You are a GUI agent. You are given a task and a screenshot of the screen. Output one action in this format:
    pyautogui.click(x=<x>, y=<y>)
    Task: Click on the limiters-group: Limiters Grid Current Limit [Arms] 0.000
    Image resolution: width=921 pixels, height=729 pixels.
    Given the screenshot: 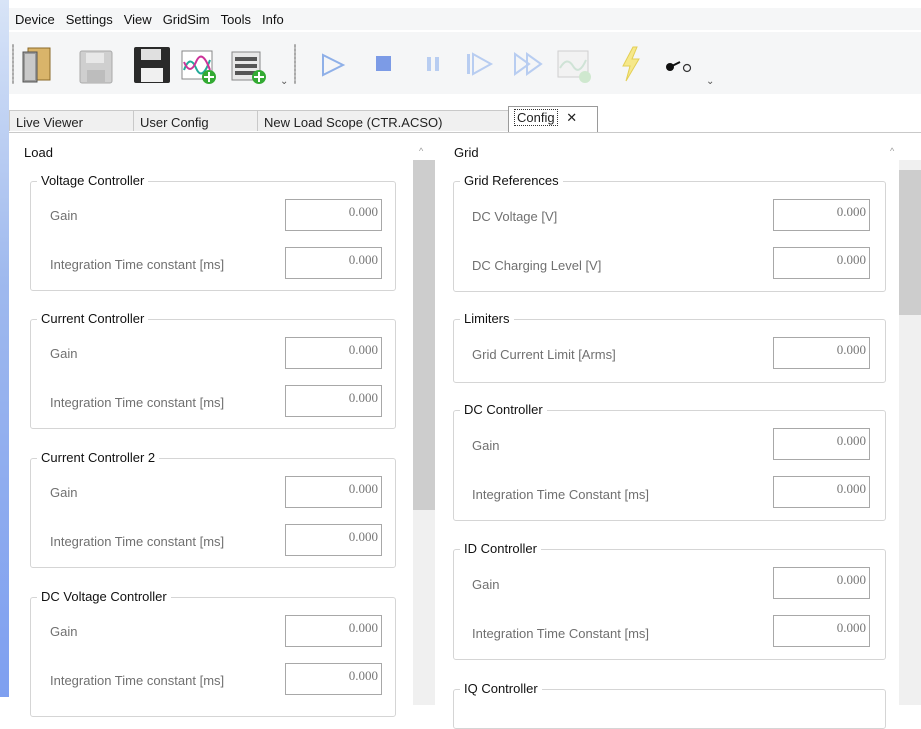 What is the action you would take?
    pyautogui.click(x=669, y=347)
    